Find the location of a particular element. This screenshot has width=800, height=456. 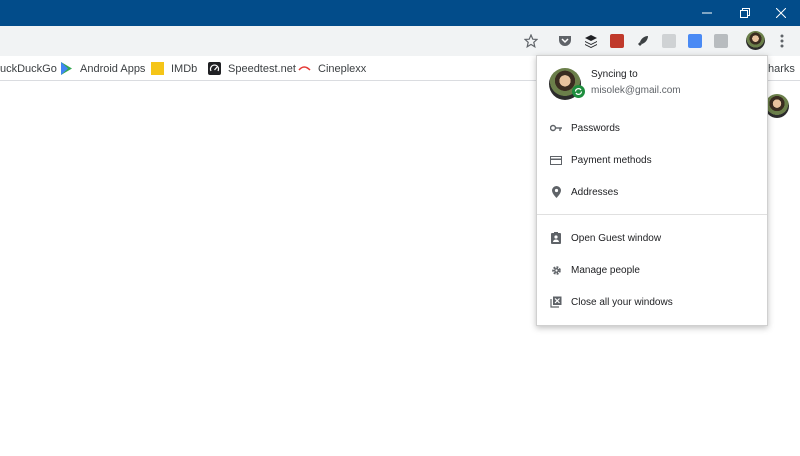

menu-dots-icon is located at coordinates (782, 41).